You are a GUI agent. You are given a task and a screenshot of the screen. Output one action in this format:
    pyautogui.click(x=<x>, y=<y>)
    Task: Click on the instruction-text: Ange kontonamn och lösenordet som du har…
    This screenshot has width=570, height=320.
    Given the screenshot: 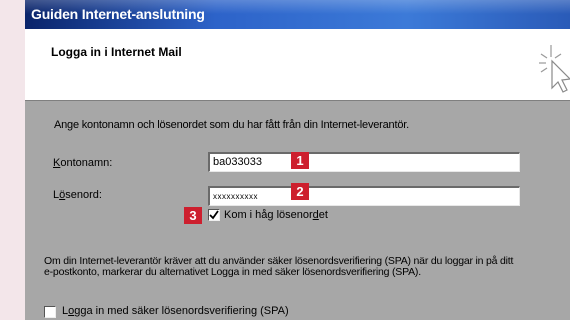 What is the action you would take?
    pyautogui.click(x=231, y=125)
    